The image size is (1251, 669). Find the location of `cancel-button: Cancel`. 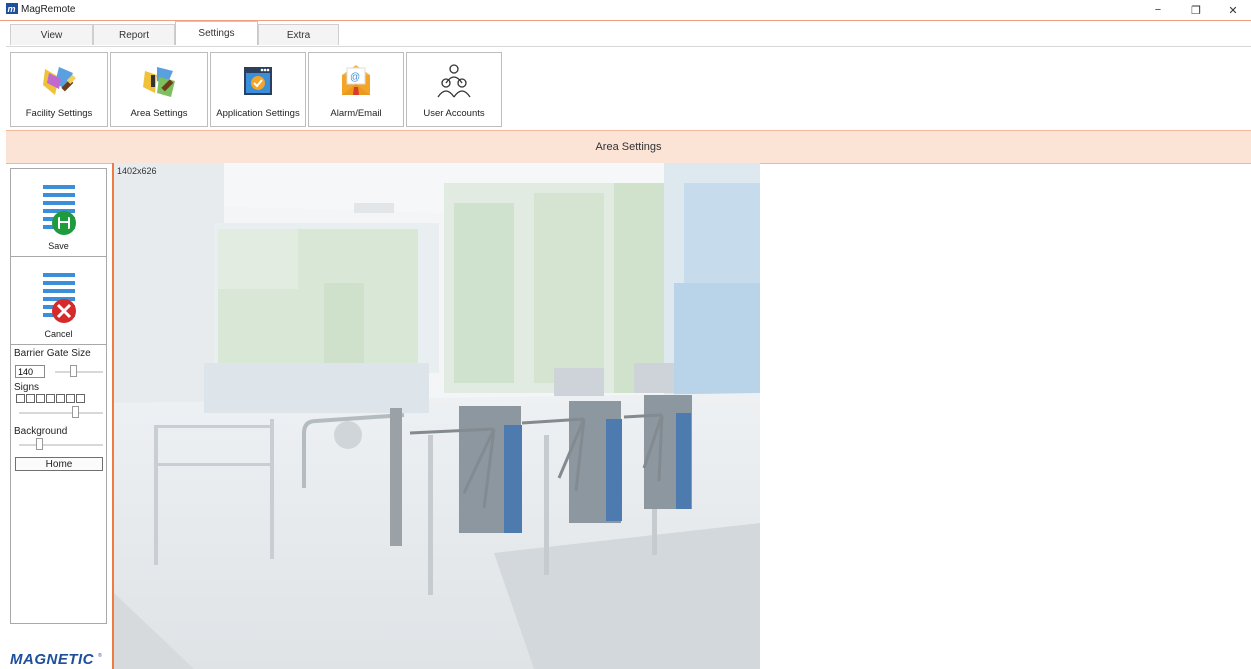

cancel-button: Cancel is located at coordinates (58, 301).